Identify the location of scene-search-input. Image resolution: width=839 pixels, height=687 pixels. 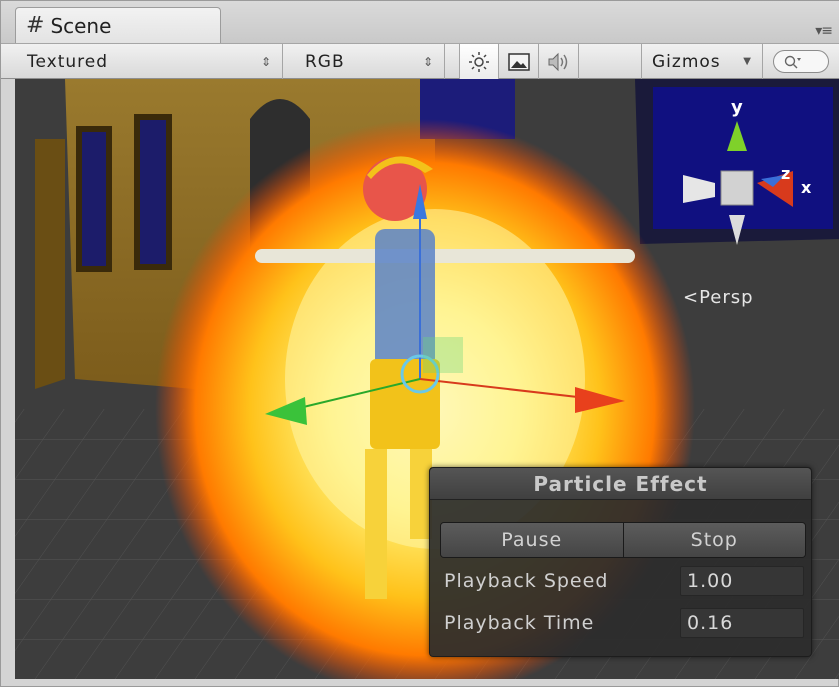
(801, 61).